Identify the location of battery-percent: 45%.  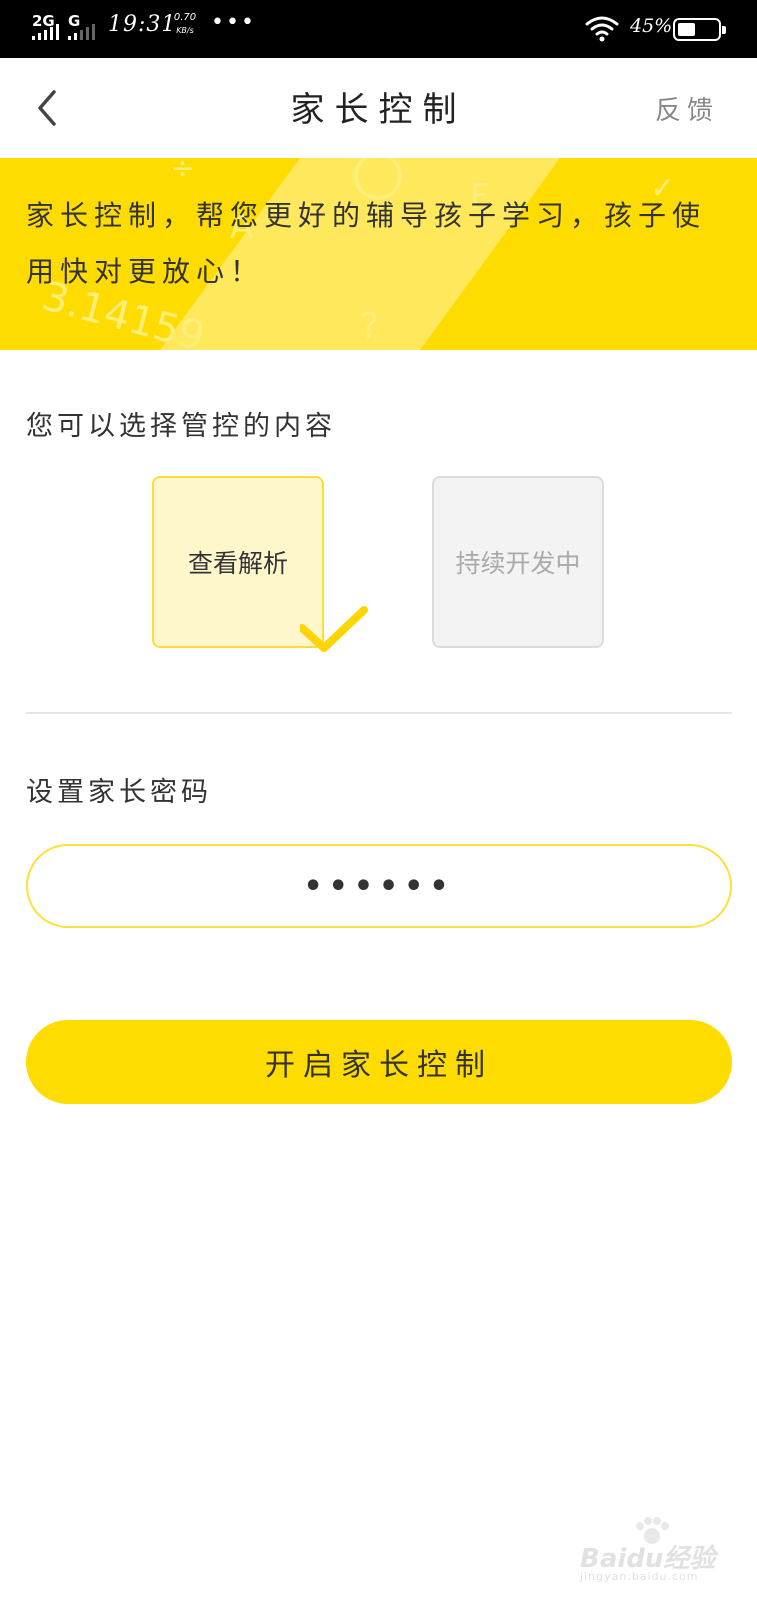
(651, 26).